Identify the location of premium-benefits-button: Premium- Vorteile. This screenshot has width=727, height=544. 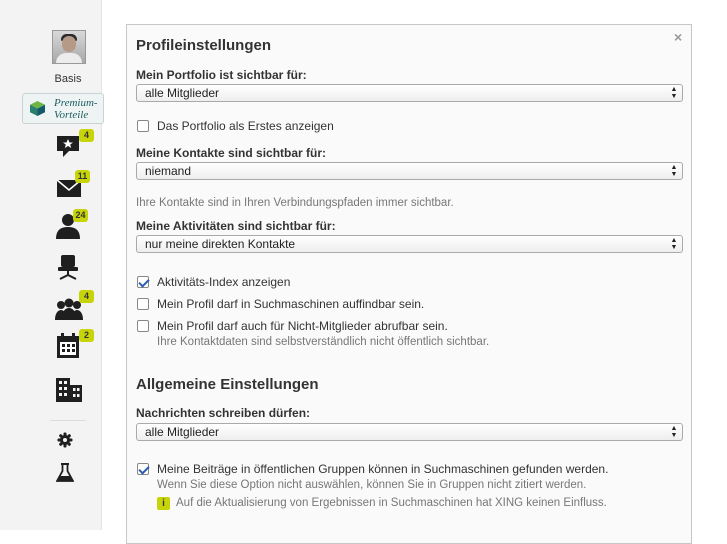
(63, 108).